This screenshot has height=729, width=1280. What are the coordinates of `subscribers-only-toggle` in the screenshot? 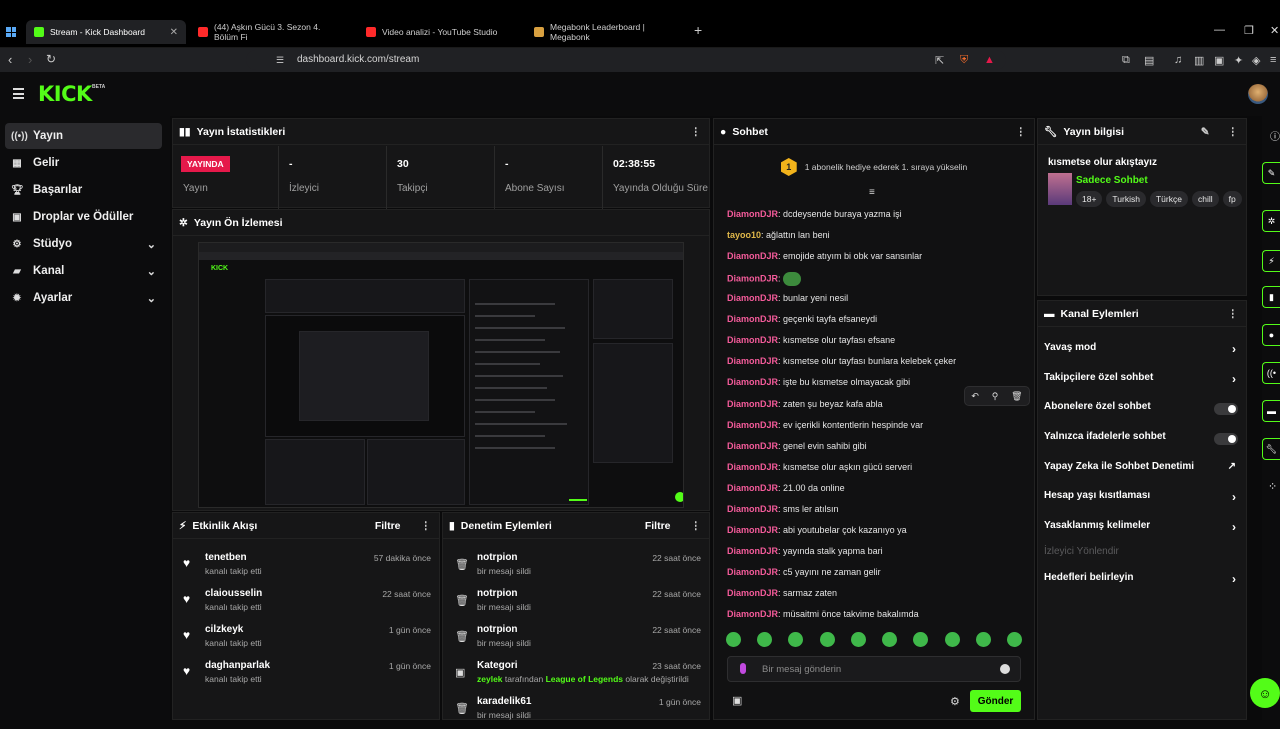 It's located at (1226, 409).